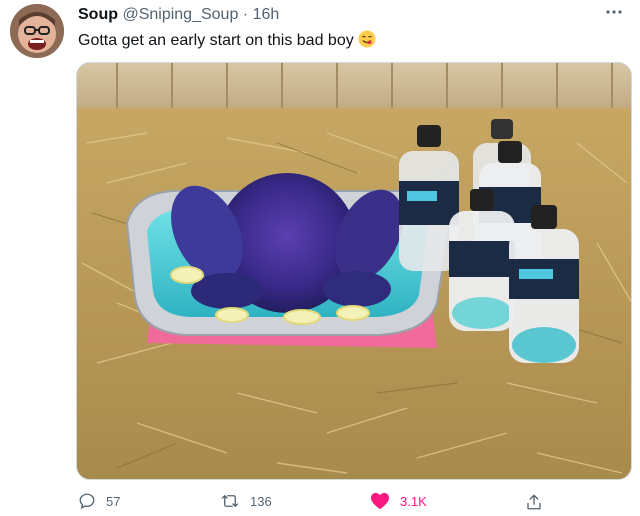 This screenshot has height=516, width=640. Describe the element at coordinates (614, 14) in the screenshot. I see `more-dots-icon` at that location.